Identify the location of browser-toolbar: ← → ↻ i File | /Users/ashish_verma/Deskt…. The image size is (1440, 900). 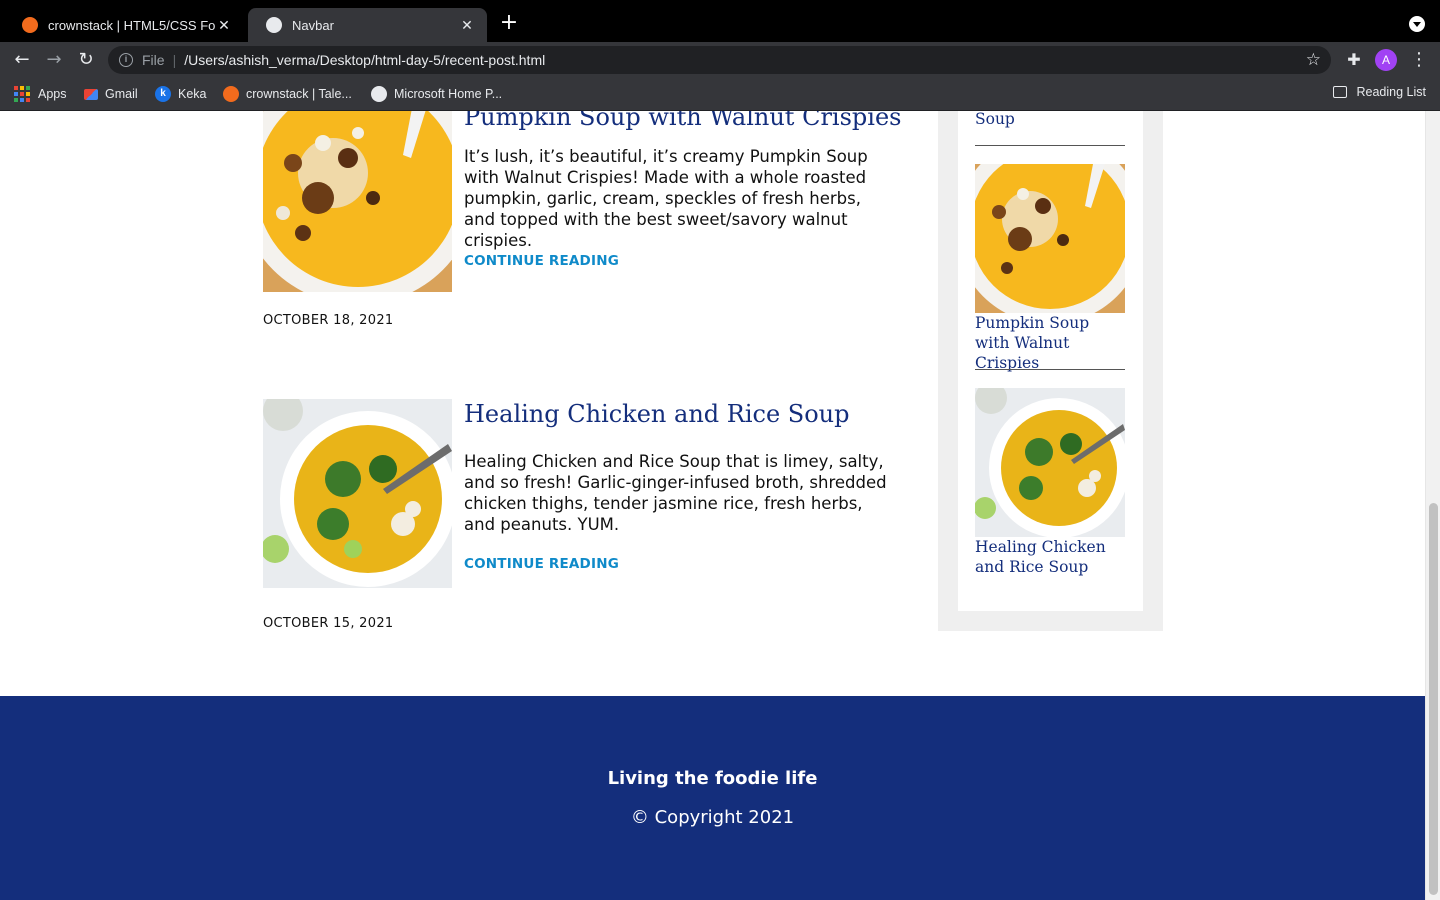
(720, 60).